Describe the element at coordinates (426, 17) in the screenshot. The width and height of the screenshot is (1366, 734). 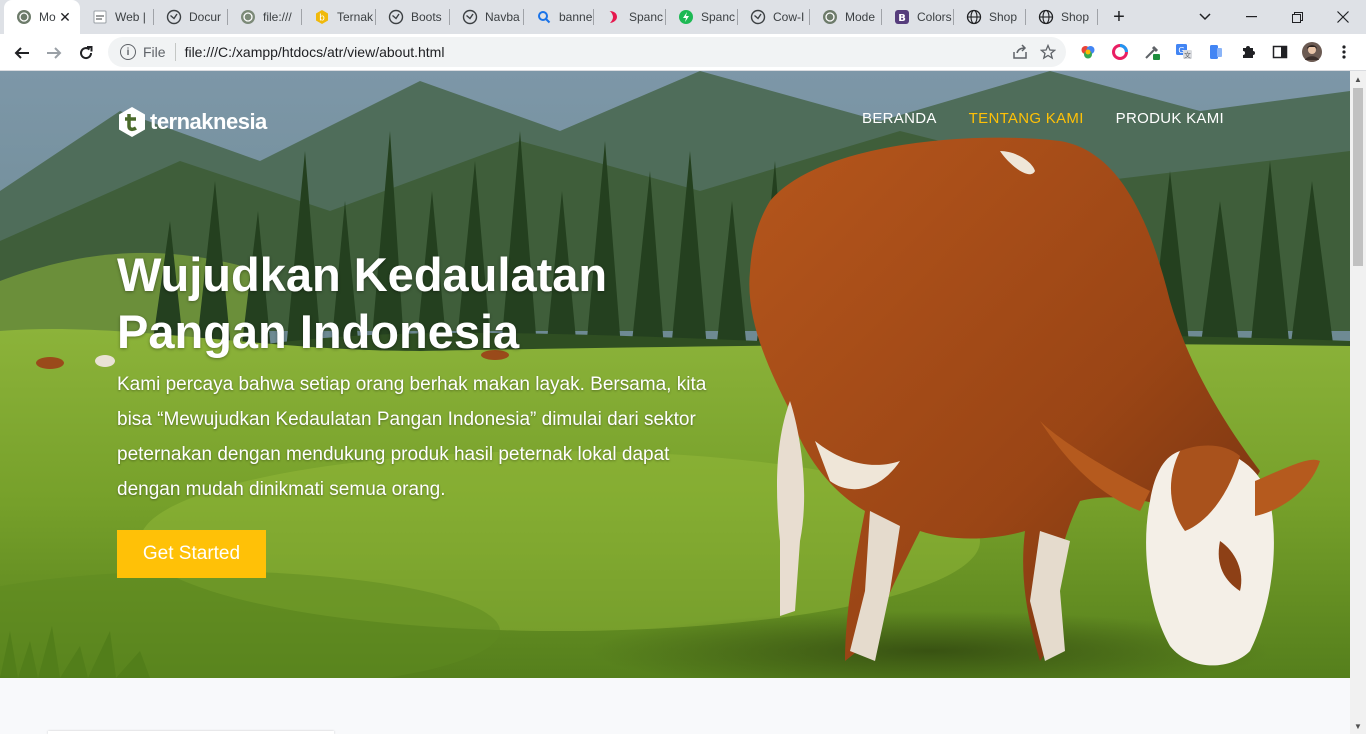
I see `tab-label: Boots` at that location.